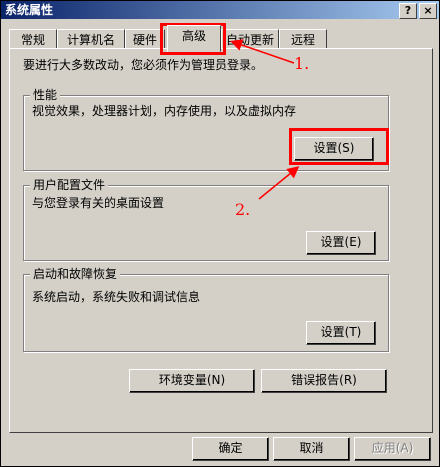  I want to click on annotation-label-step2: 2., so click(243, 209).